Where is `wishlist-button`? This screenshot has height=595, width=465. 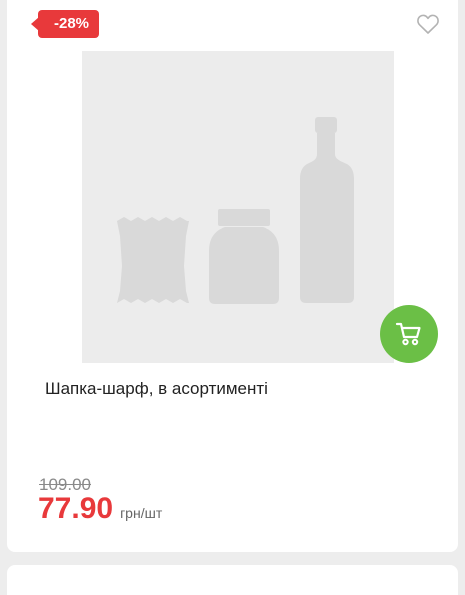 wishlist-button is located at coordinates (428, 24).